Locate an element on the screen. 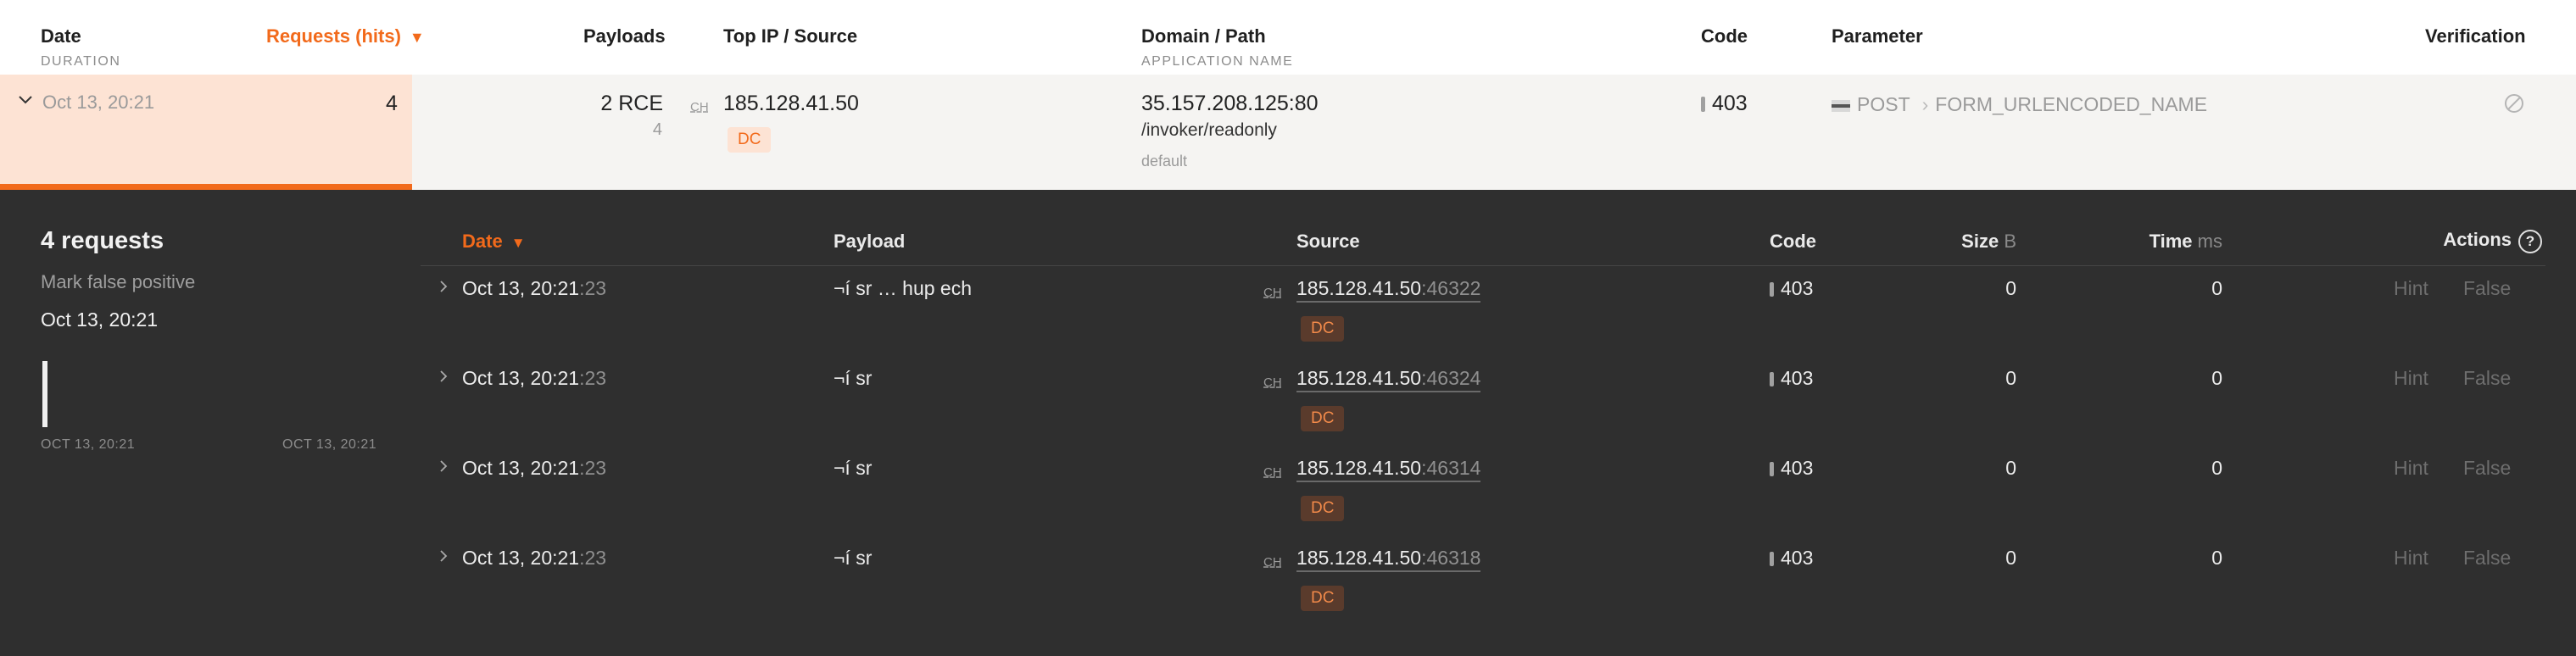 This screenshot has height=656, width=2576. sub-col-size: Size B is located at coordinates (1988, 242).